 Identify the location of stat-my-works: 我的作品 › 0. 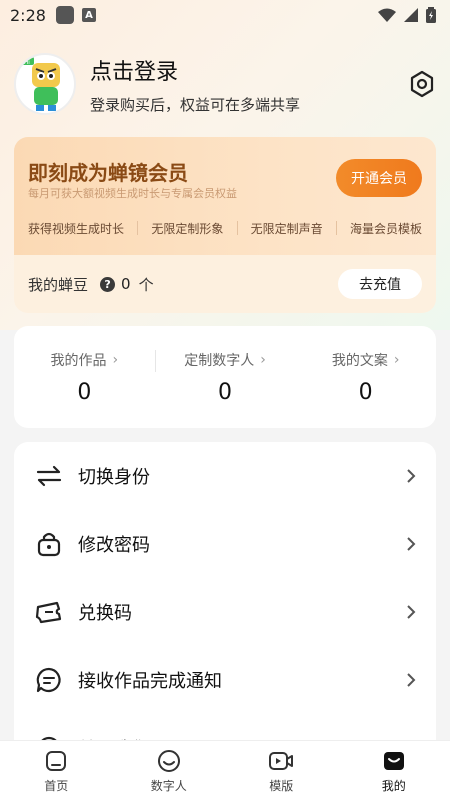
(84, 377).